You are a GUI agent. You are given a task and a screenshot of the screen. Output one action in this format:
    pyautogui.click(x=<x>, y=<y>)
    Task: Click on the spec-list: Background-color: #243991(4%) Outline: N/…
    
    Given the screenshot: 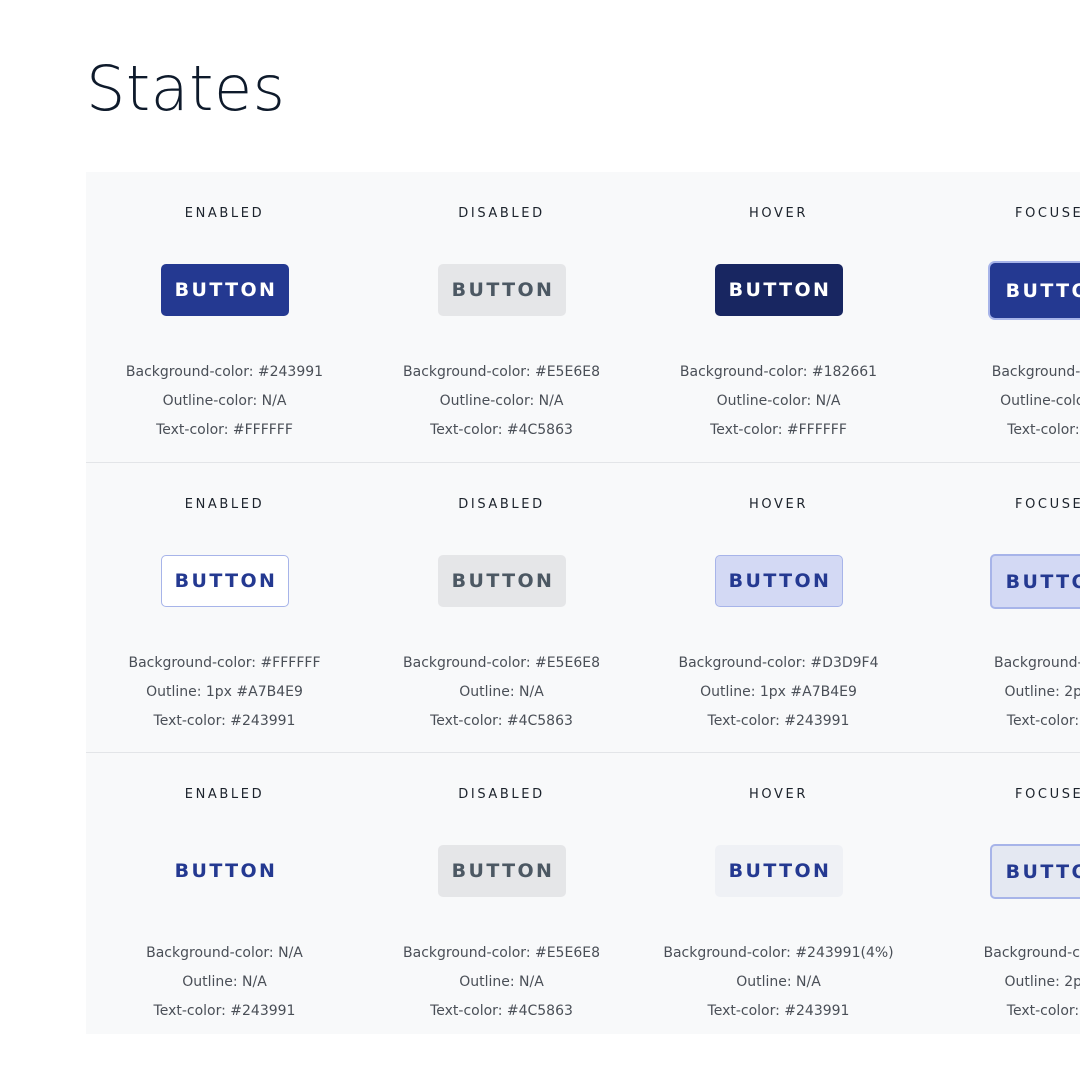 What is the action you would take?
    pyautogui.click(x=778, y=982)
    